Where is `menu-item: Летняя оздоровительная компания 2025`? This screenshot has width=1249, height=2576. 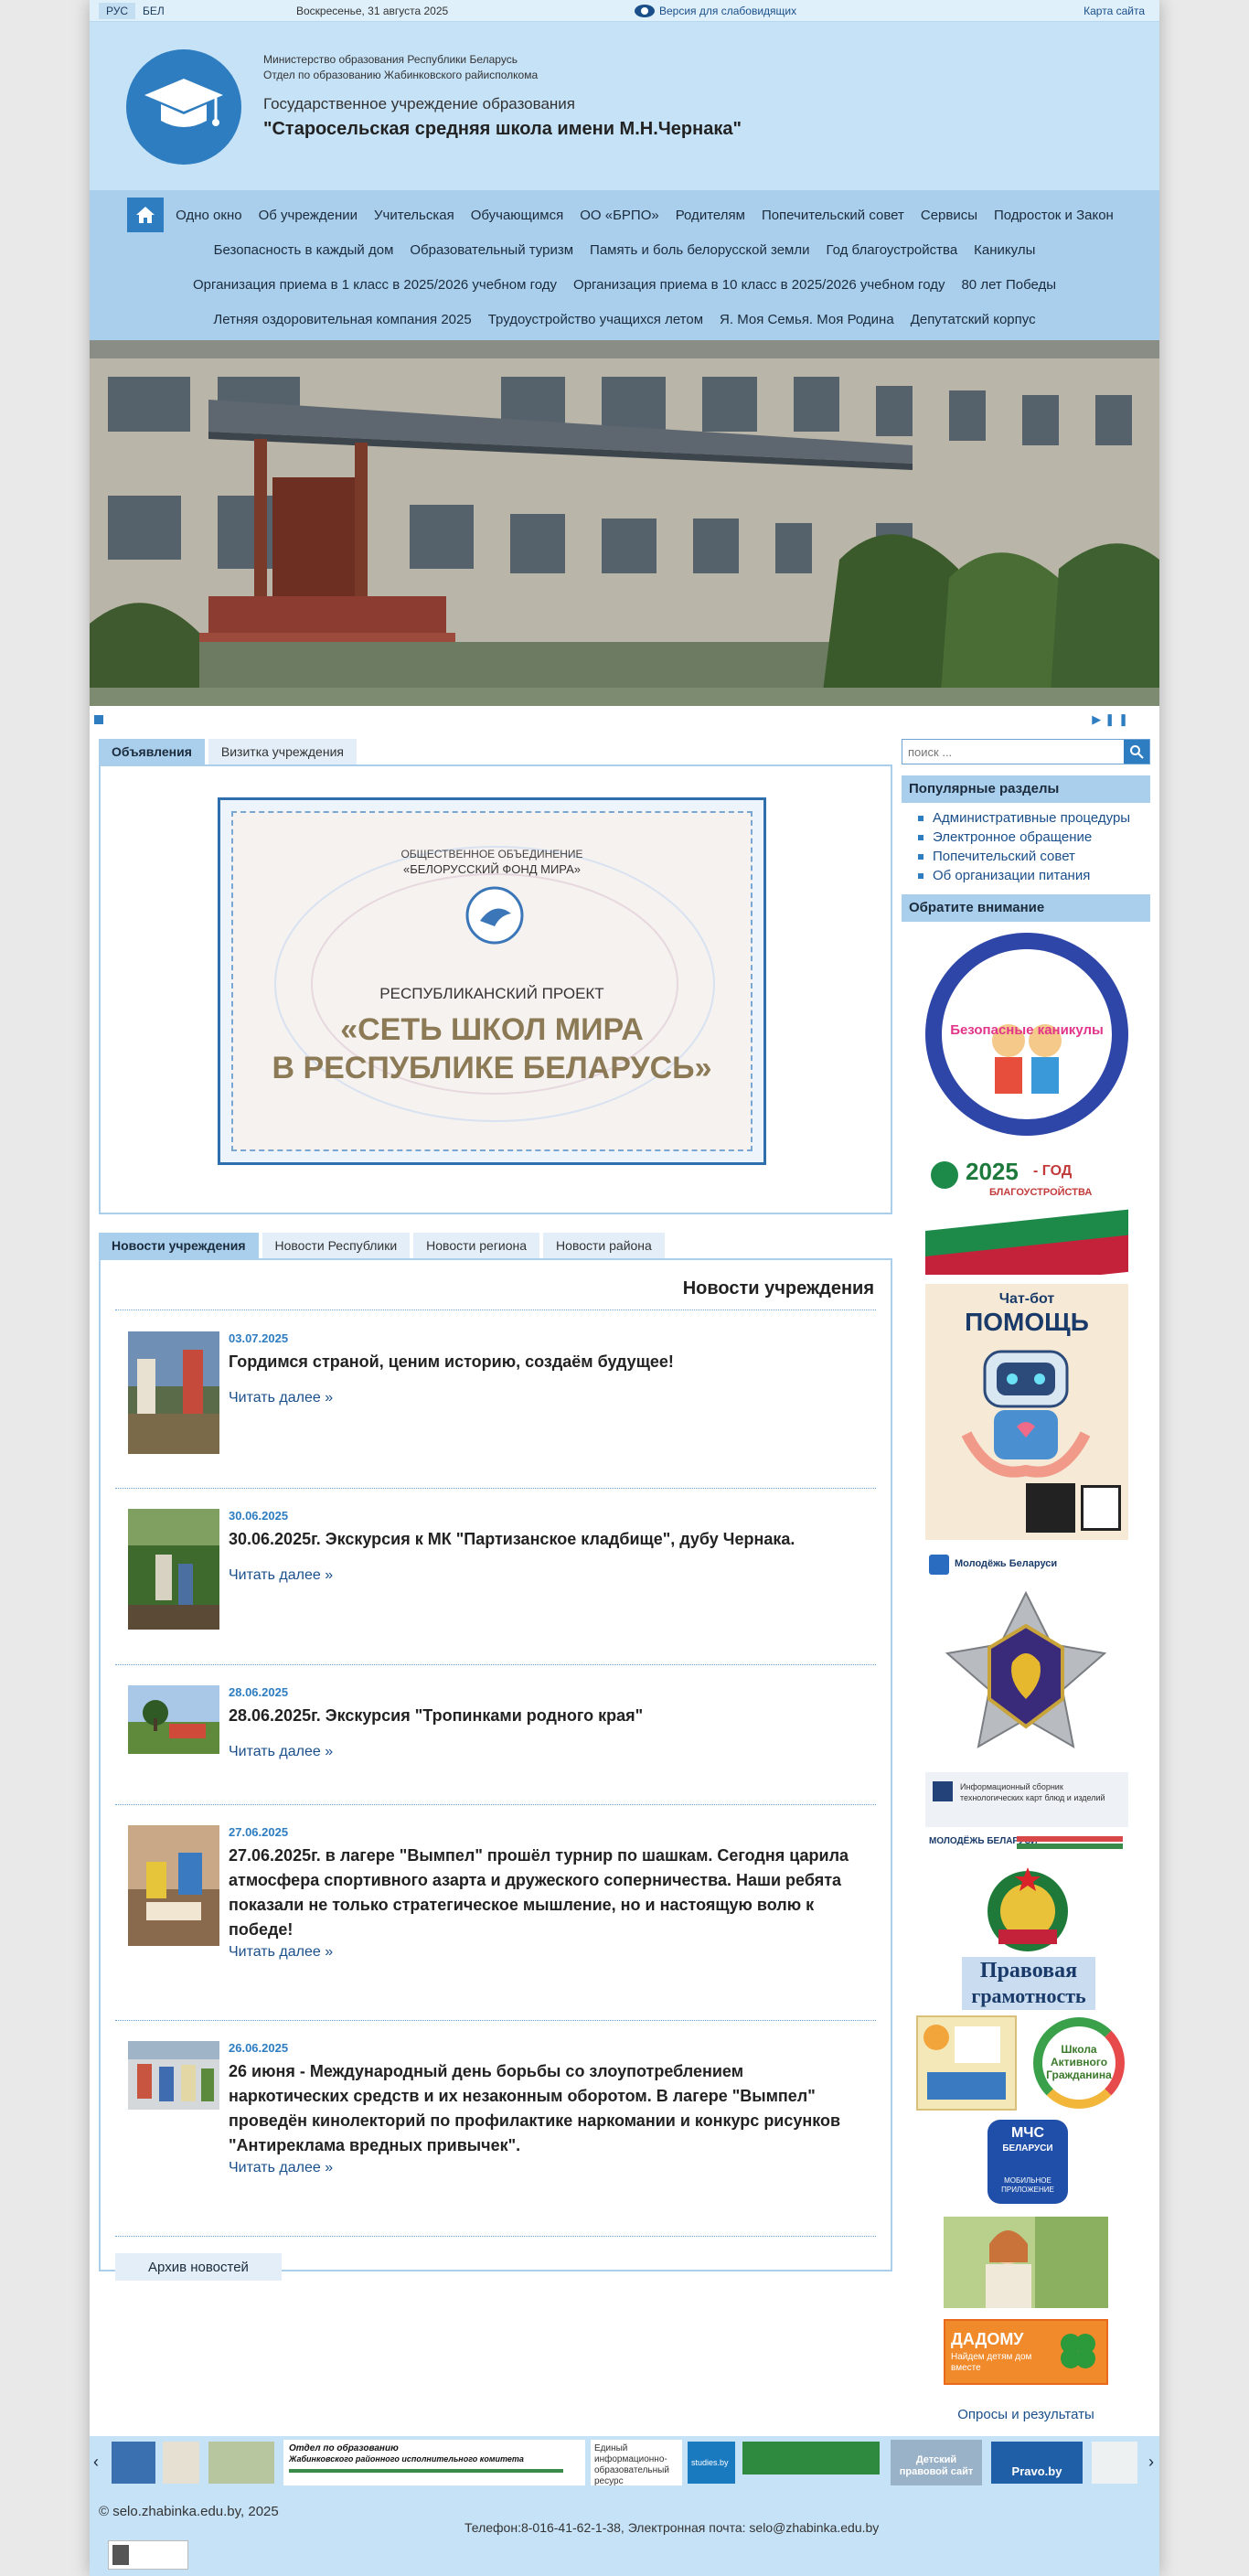 menu-item: Летняя оздоровительная компания 2025 is located at coordinates (342, 319).